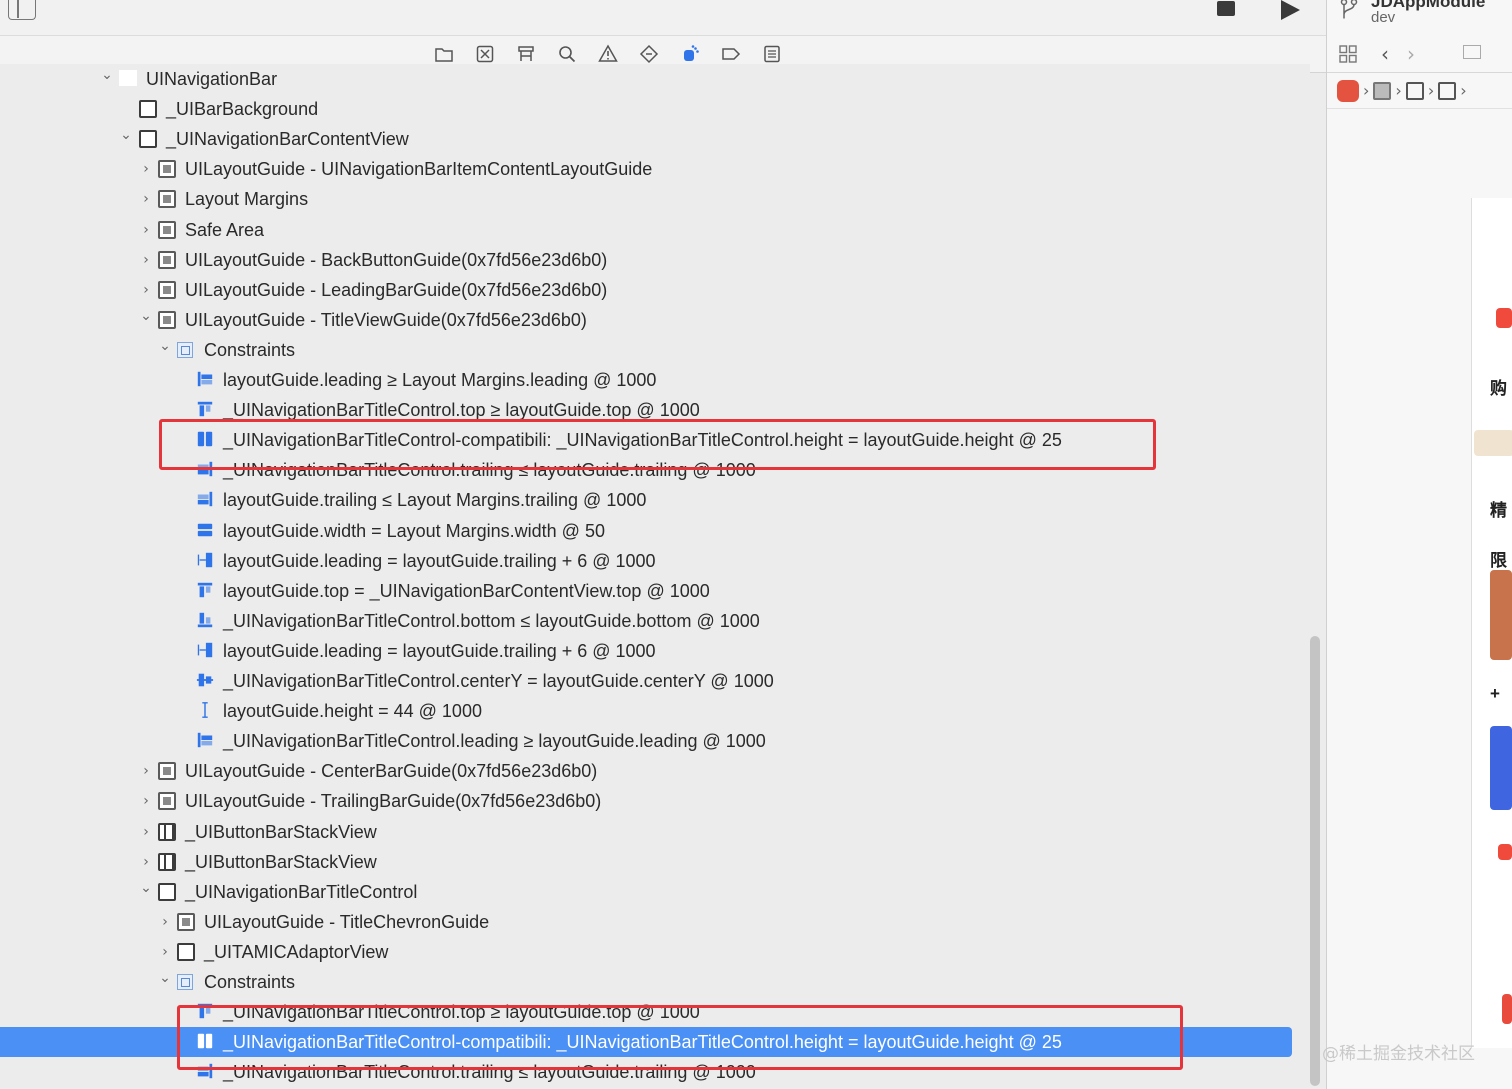 The height and width of the screenshot is (1089, 1512). What do you see at coordinates (646, 109) in the screenshot?
I see `tree-row: _UIBarBackground` at bounding box center [646, 109].